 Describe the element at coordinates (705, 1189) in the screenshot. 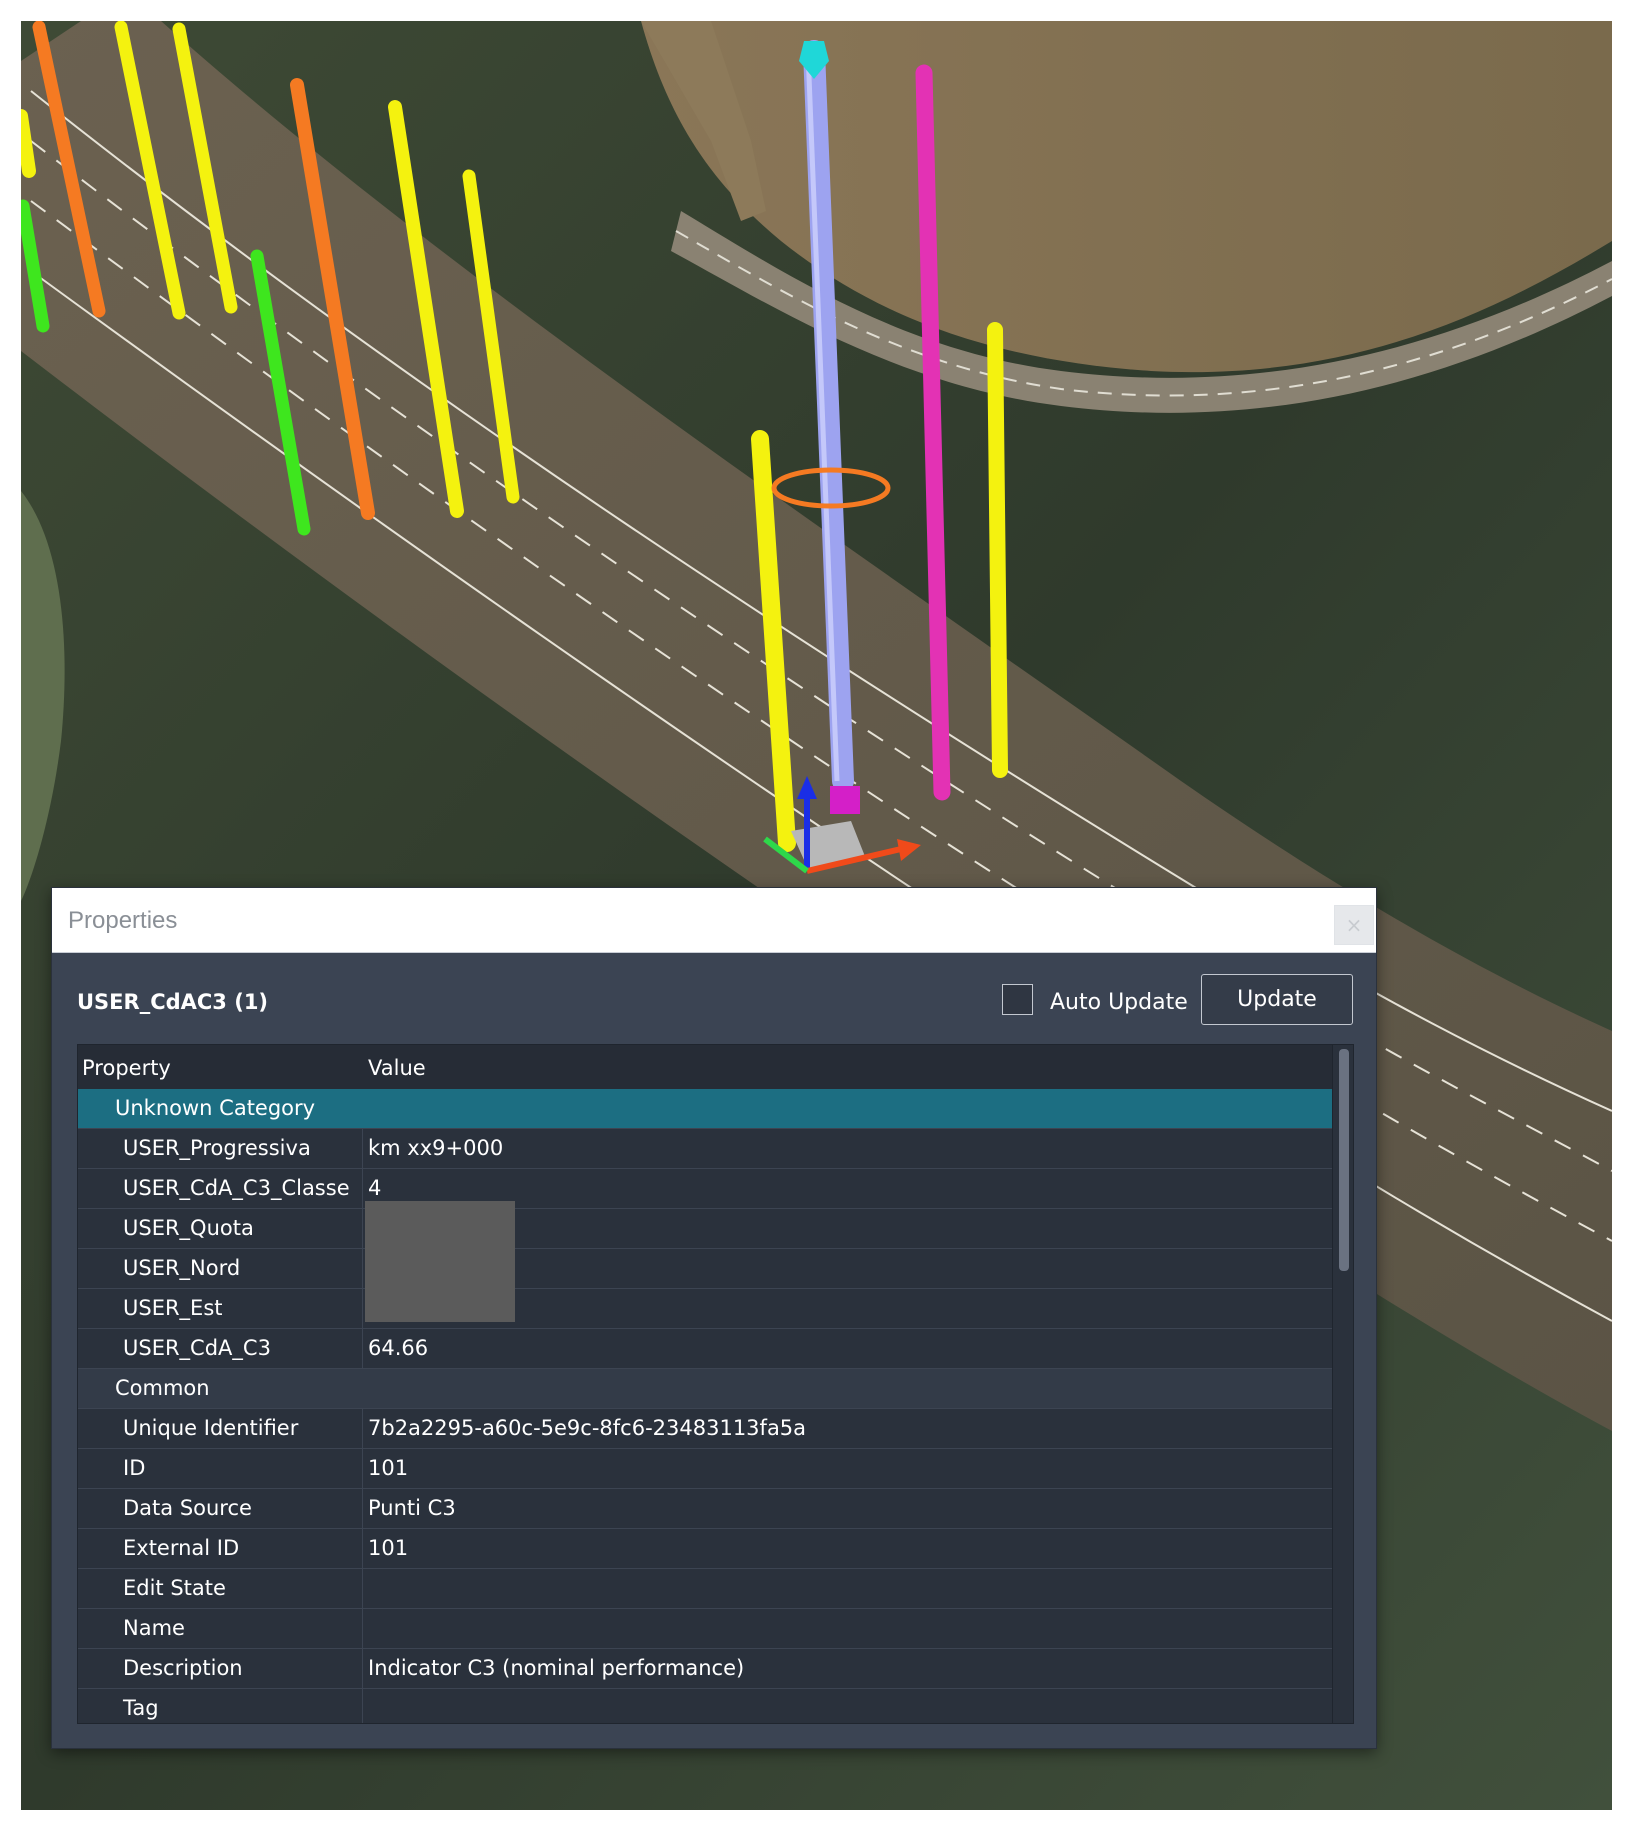

I see `property-row: USER_CdA_C3_Classe 4` at that location.